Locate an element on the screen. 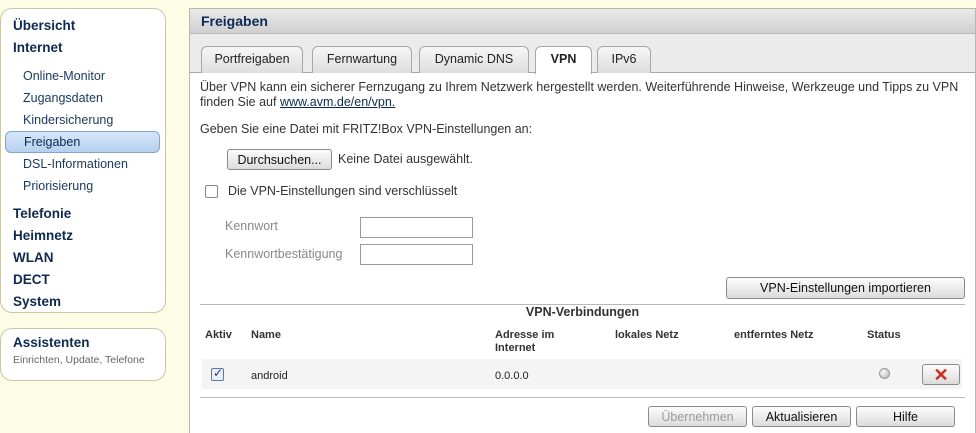 Image resolution: width=976 pixels, height=433 pixels. delete-x-icon: ✕ is located at coordinates (941, 374).